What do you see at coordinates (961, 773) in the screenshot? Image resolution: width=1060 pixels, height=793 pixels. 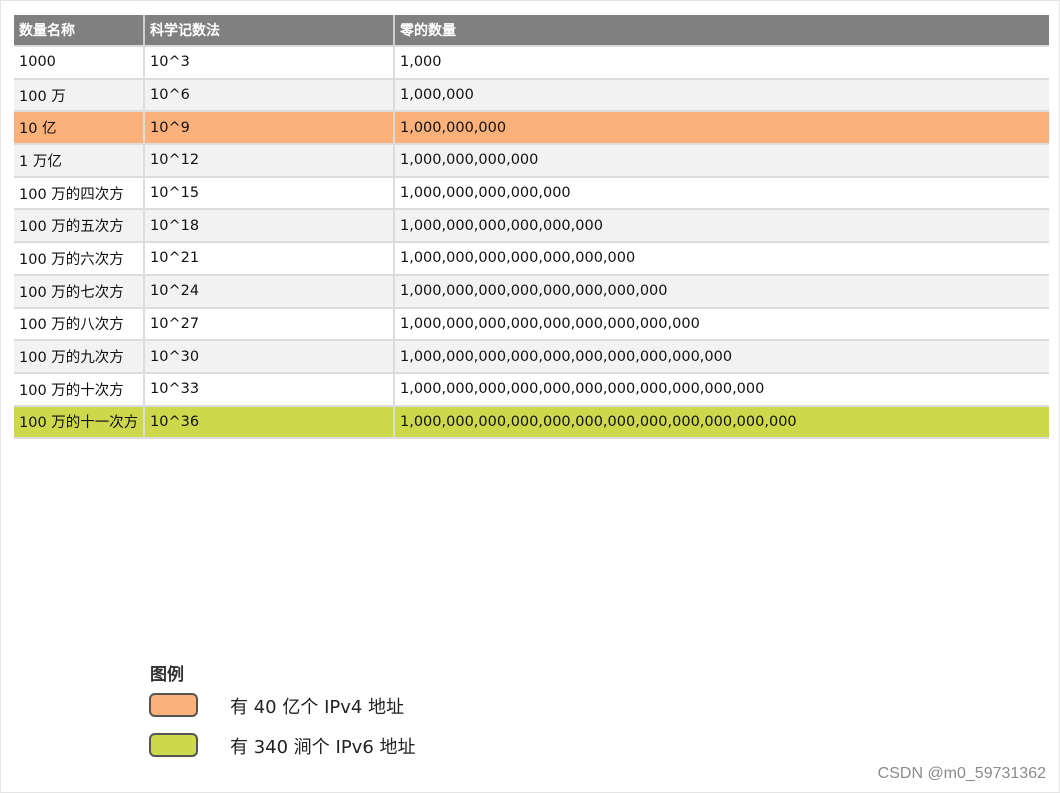 I see `csdn-watermark: CSDN @m0_59731362` at bounding box center [961, 773].